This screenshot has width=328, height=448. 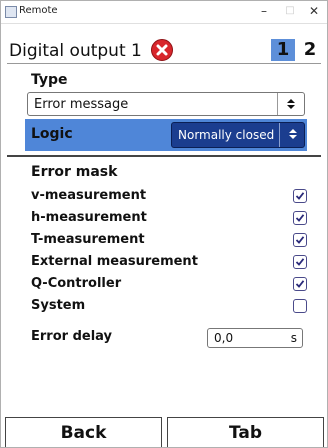 I want to click on checkbox-h-measurement, so click(x=300, y=218).